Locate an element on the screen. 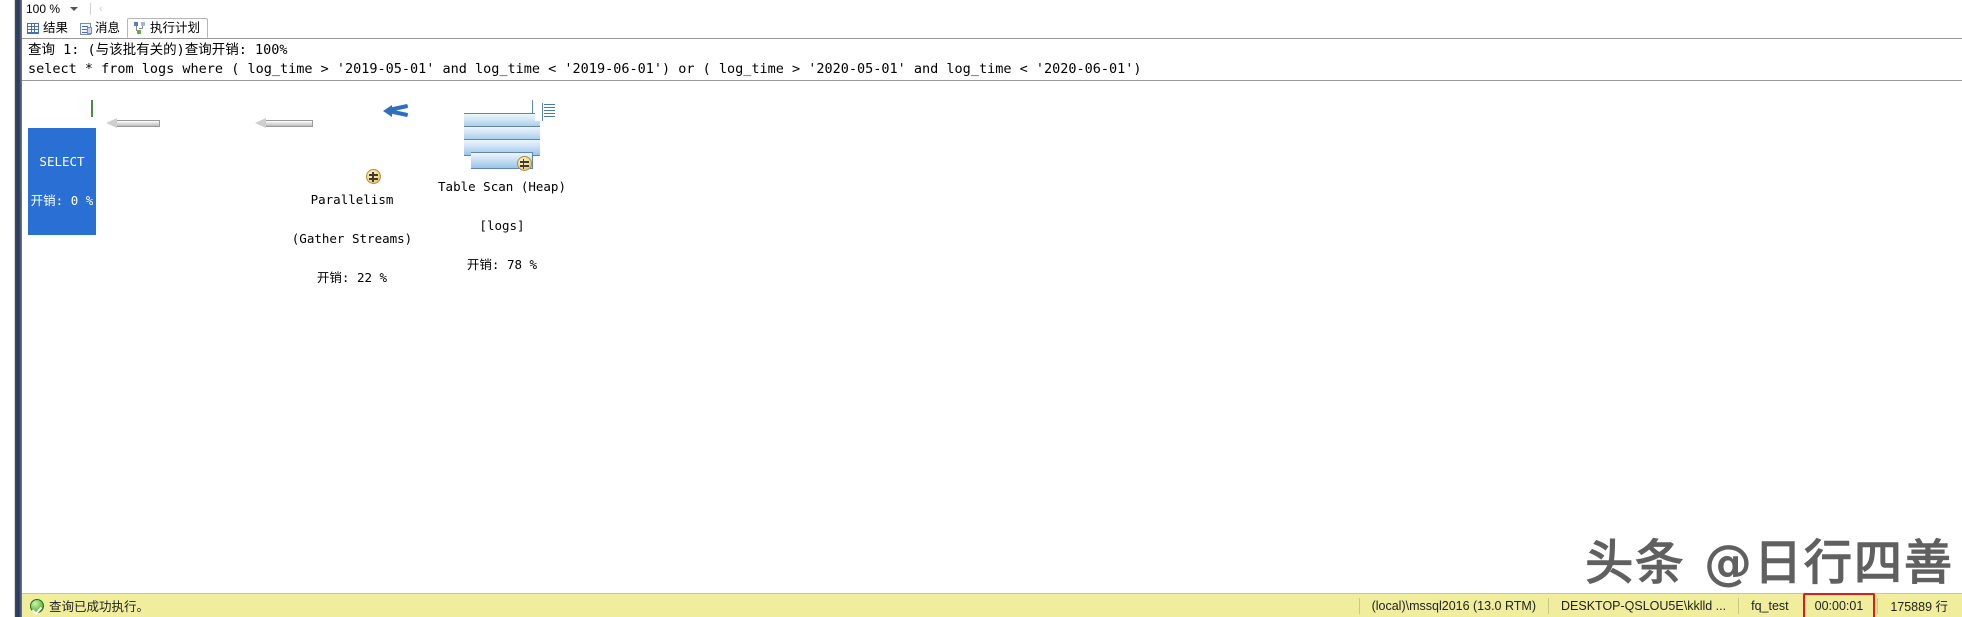 The height and width of the screenshot is (617, 1962). scan-badge-icon is located at coordinates (524, 163).